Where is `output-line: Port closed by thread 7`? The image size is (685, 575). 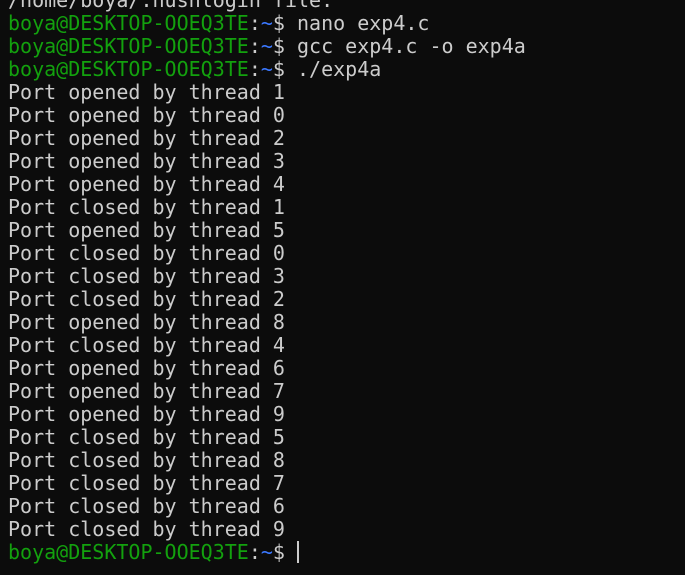 output-line: Port closed by thread 7 is located at coordinates (146, 483).